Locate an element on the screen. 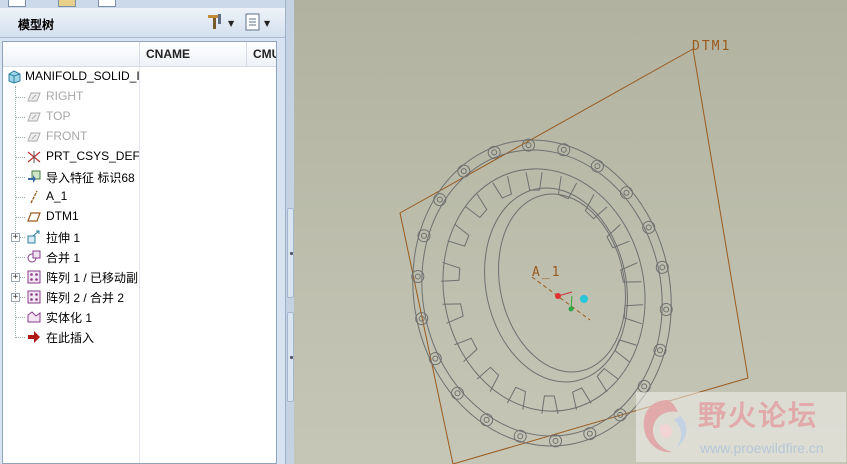 The width and height of the screenshot is (847, 464). chevron-down-icon: ▼ is located at coordinates (231, 23).